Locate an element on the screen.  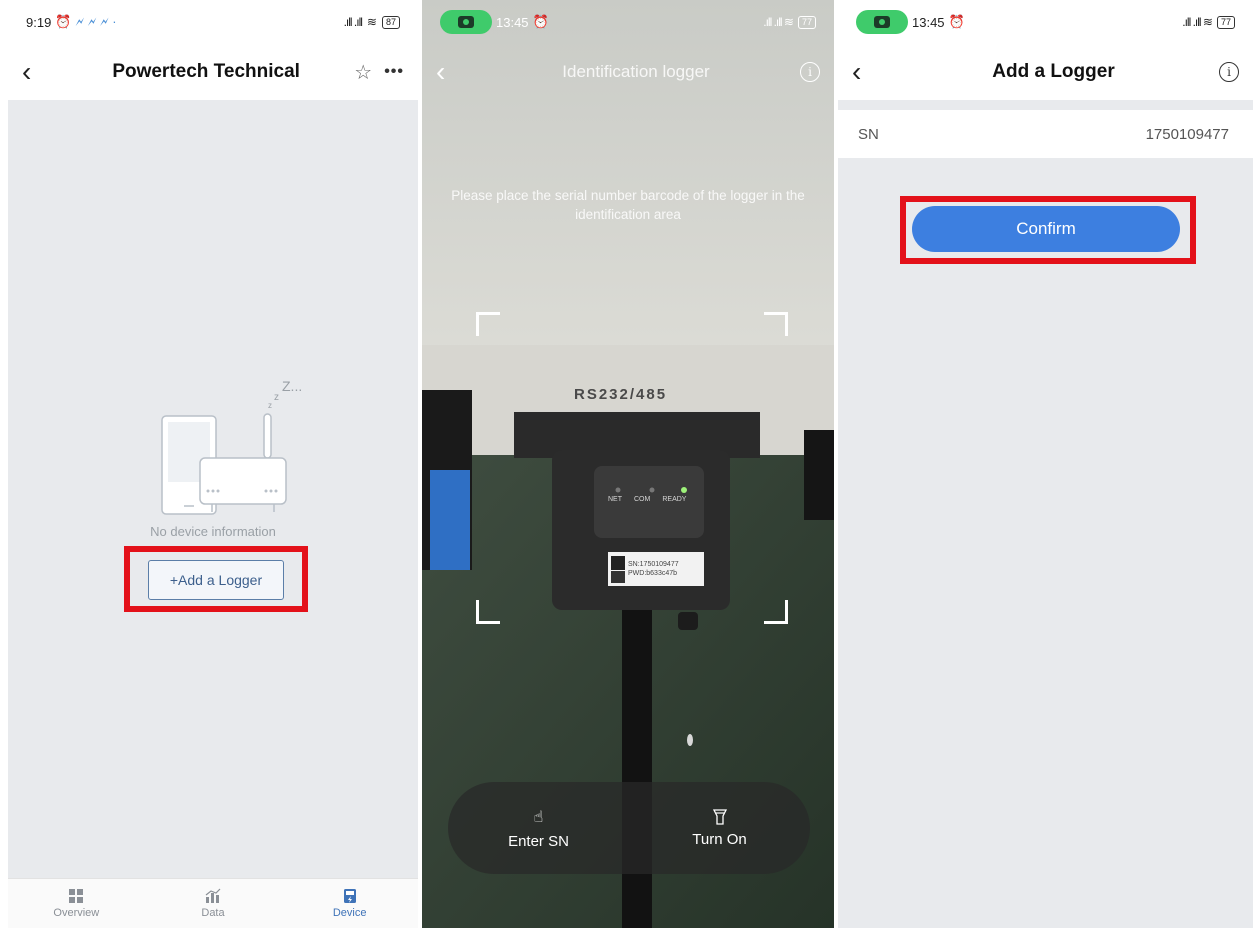
led-com: COM is located at coordinates (642, 499).